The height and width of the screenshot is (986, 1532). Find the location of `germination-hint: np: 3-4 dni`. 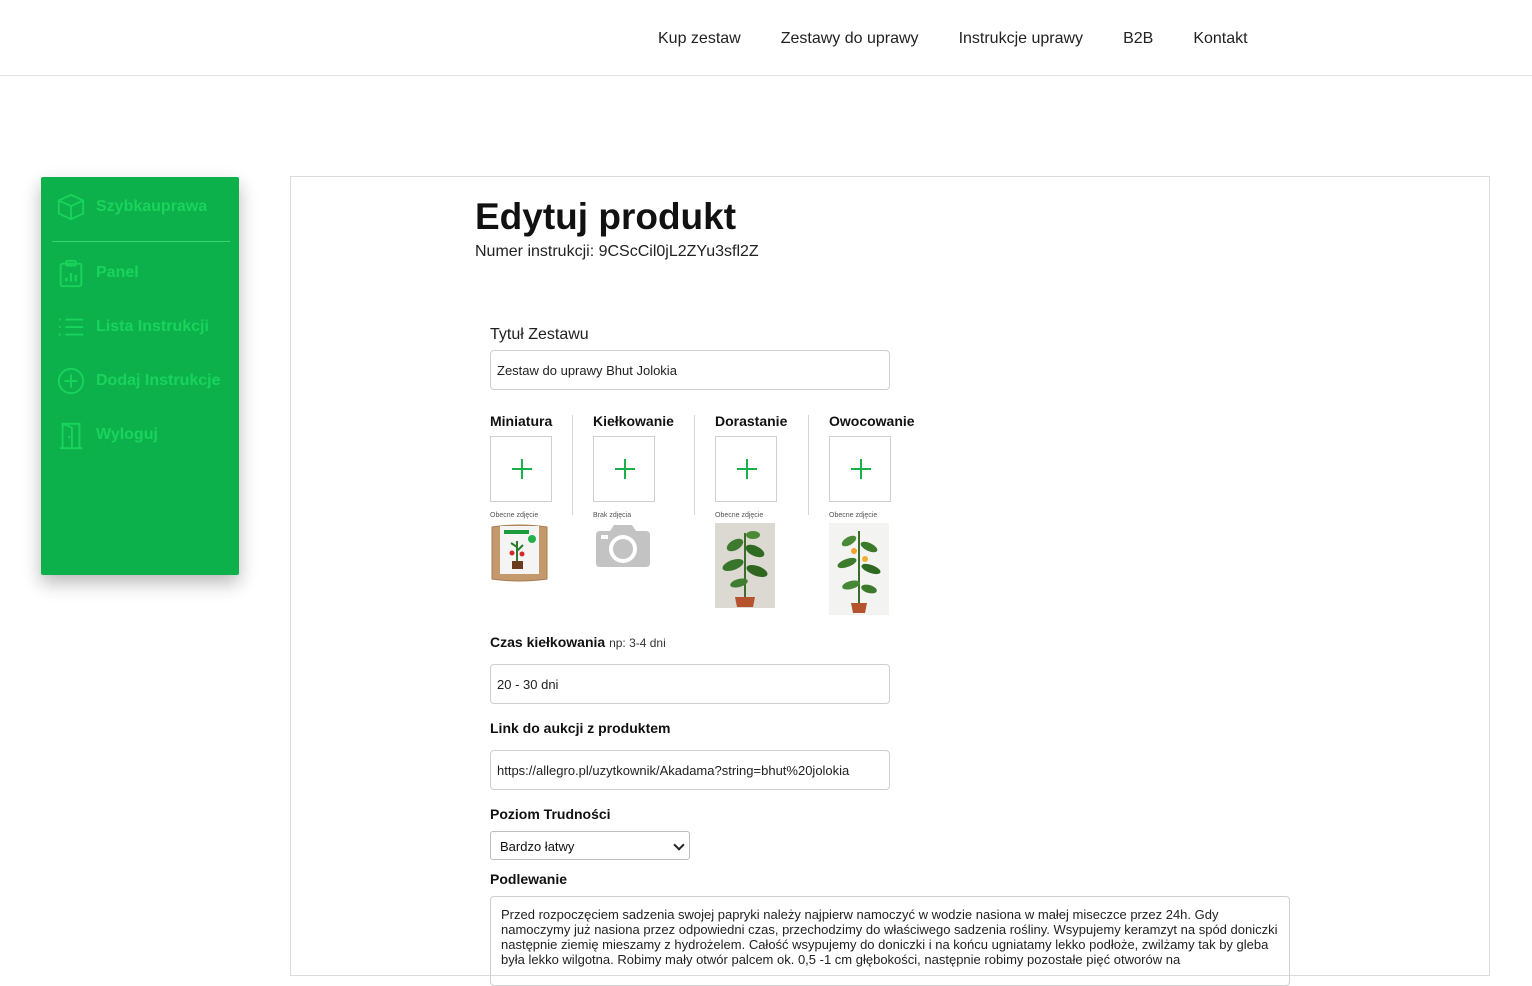

germination-hint: np: 3-4 dni is located at coordinates (637, 643).